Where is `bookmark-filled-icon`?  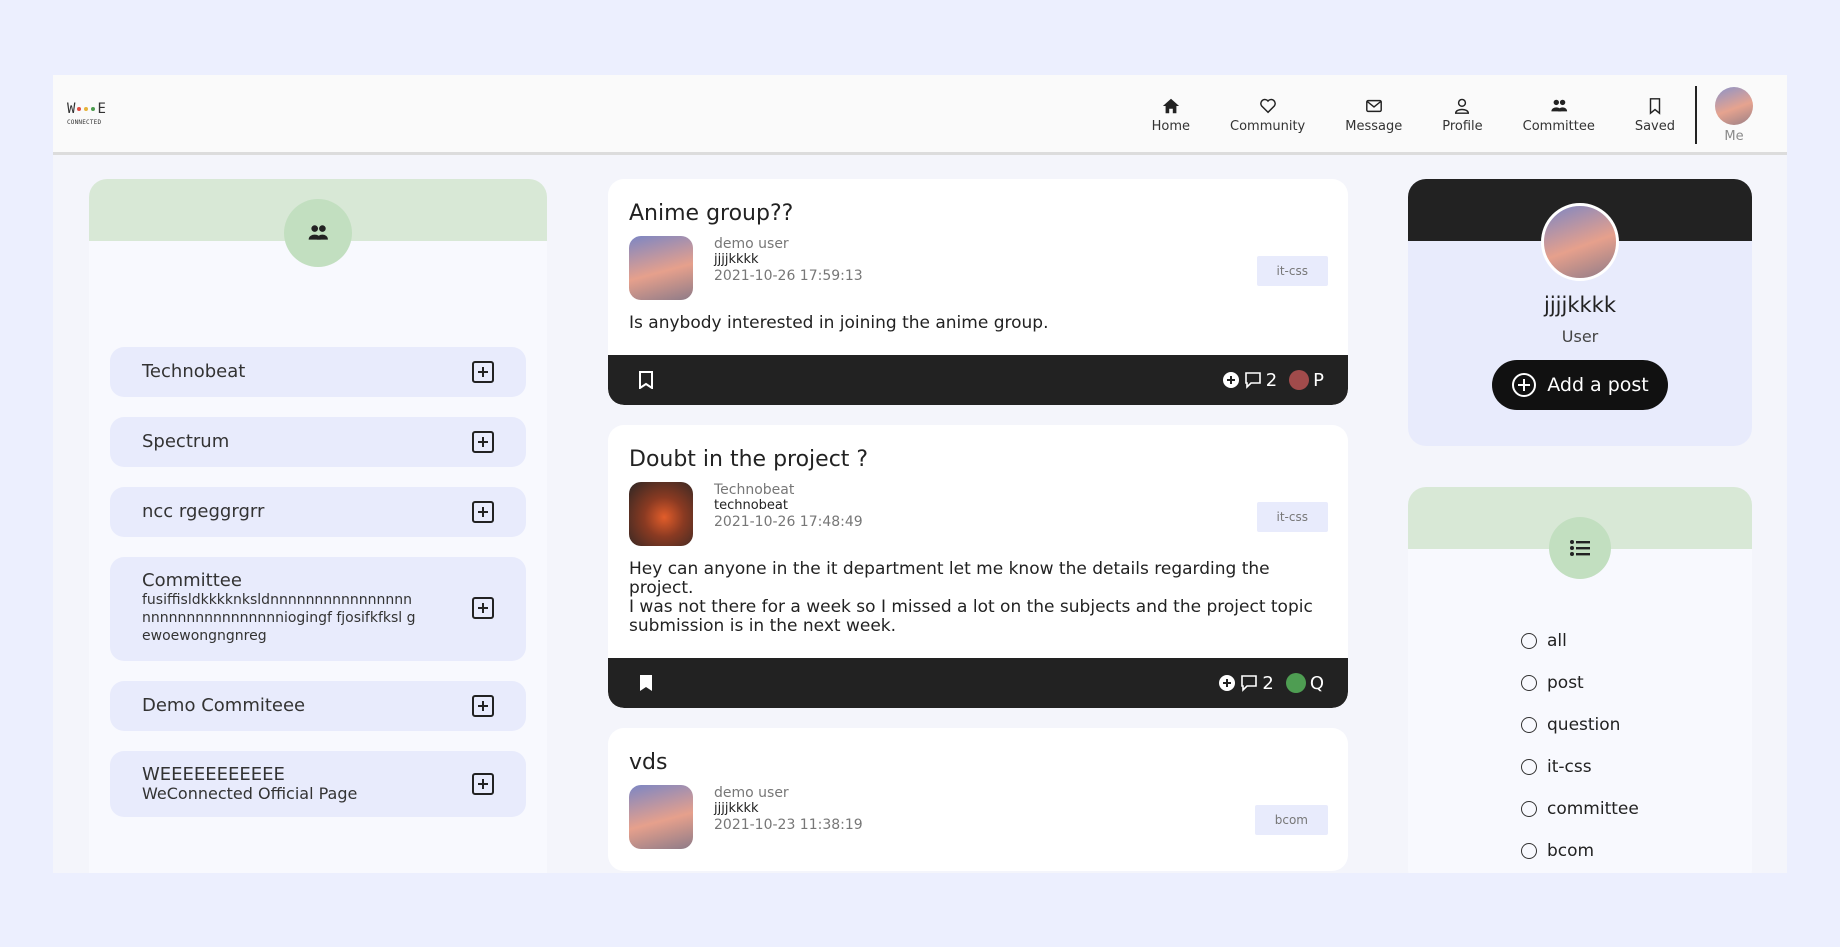 bookmark-filled-icon is located at coordinates (646, 683).